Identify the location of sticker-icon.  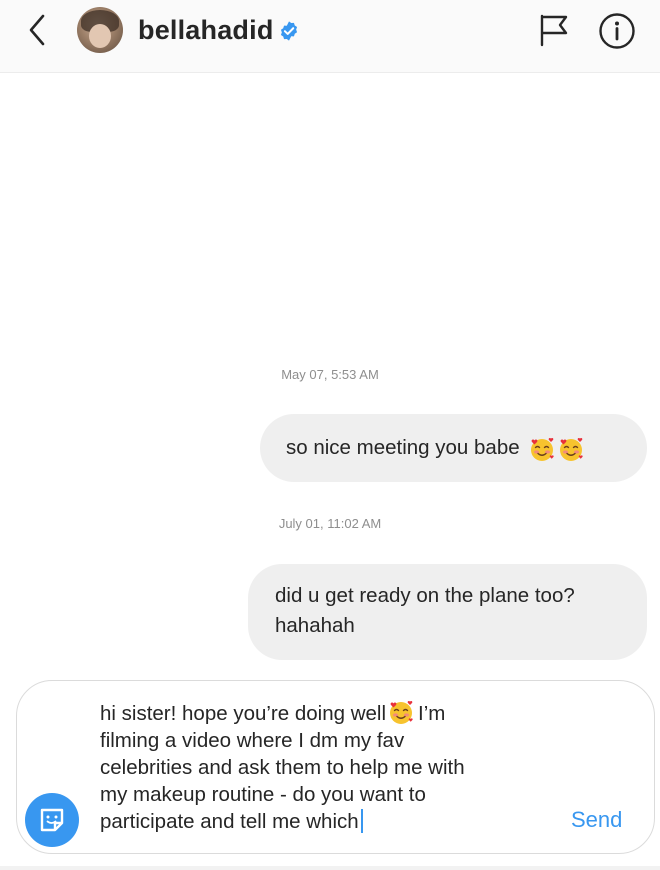
(52, 820).